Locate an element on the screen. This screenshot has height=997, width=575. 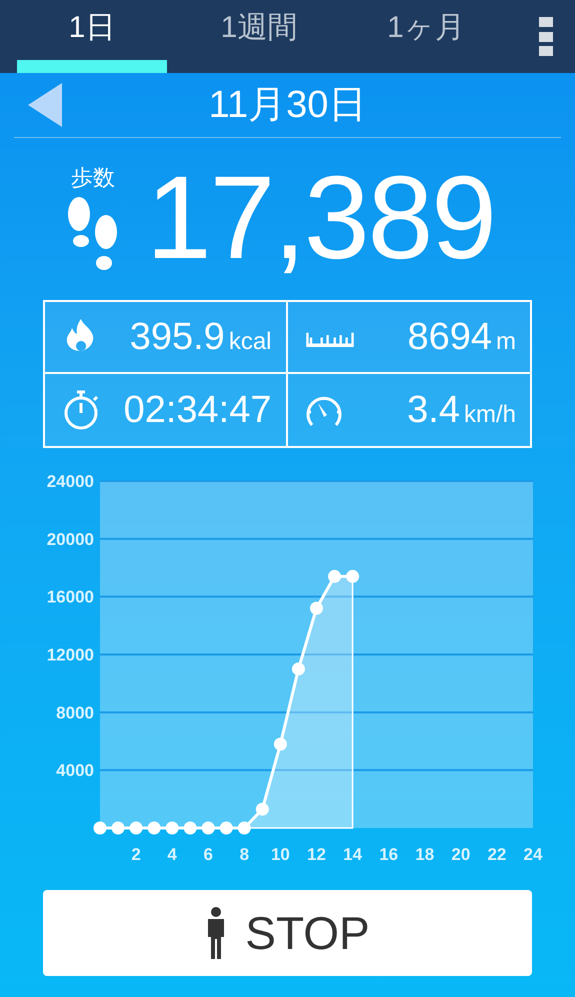
menu-icon is located at coordinates (546, 36).